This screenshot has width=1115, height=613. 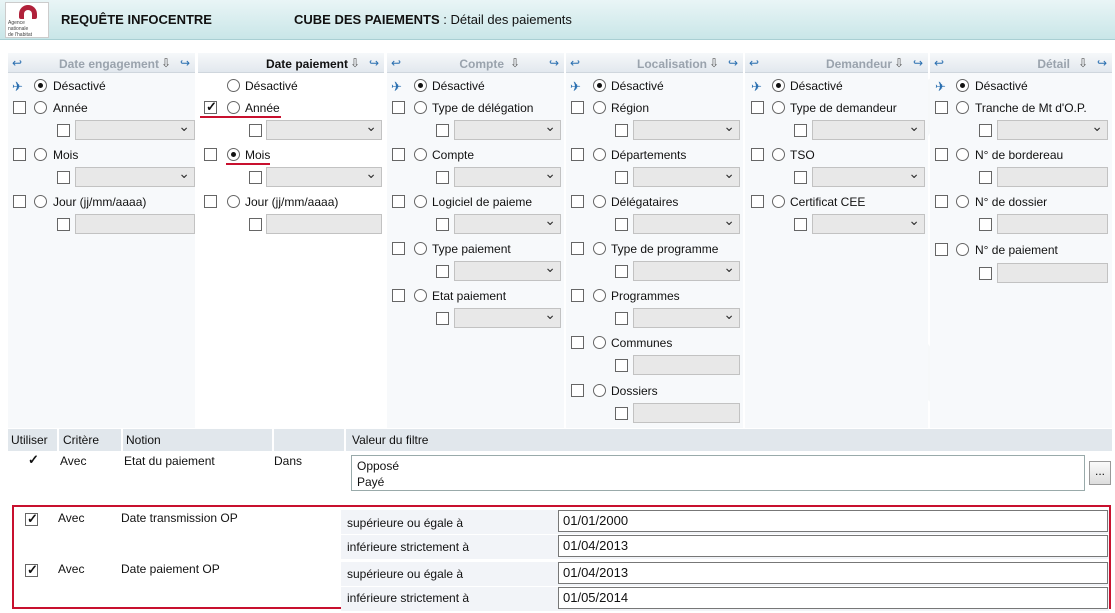 What do you see at coordinates (686, 365) in the screenshot?
I see `input-communes` at bounding box center [686, 365].